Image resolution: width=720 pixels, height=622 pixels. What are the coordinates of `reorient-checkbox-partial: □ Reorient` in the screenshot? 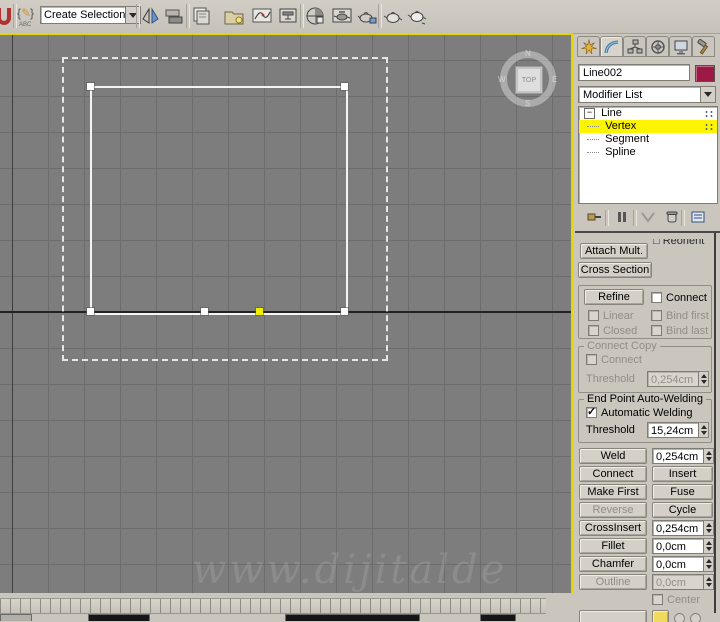 It's located at (683, 244).